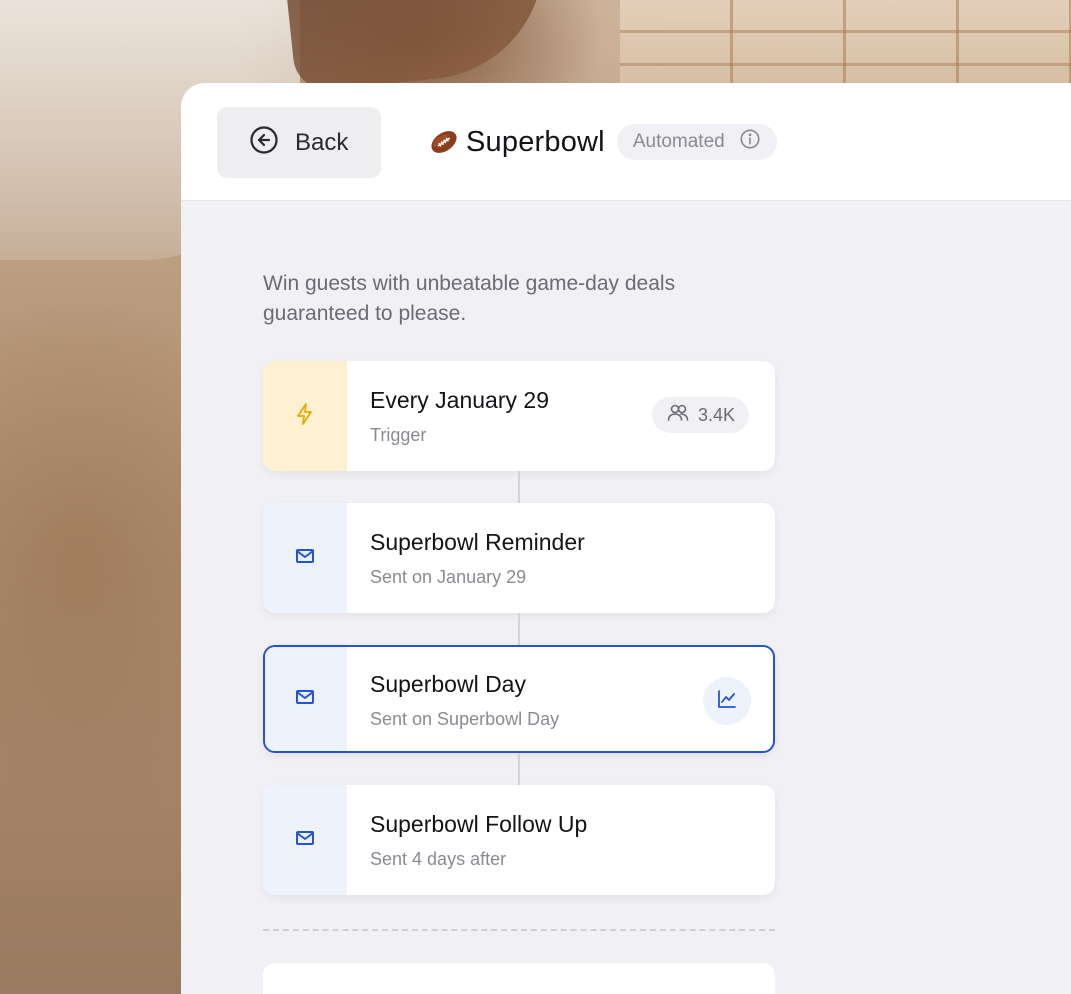 This screenshot has height=994, width=1071. Describe the element at coordinates (519, 840) in the screenshot. I see `email-step-card: Superbowl Follow Up Sent 4 days after` at that location.